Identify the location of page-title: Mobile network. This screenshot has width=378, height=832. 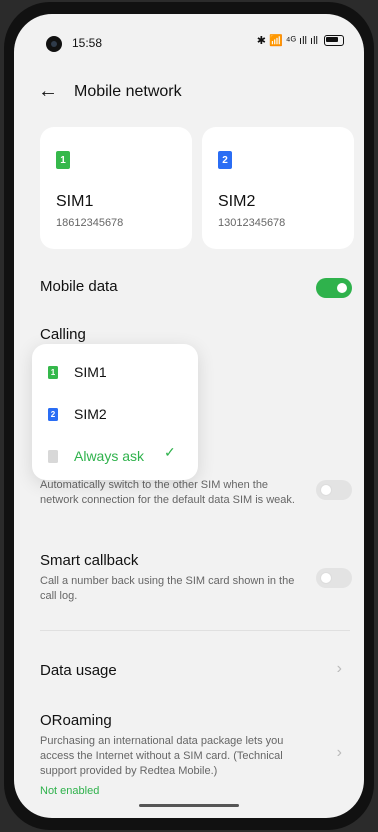
(128, 91).